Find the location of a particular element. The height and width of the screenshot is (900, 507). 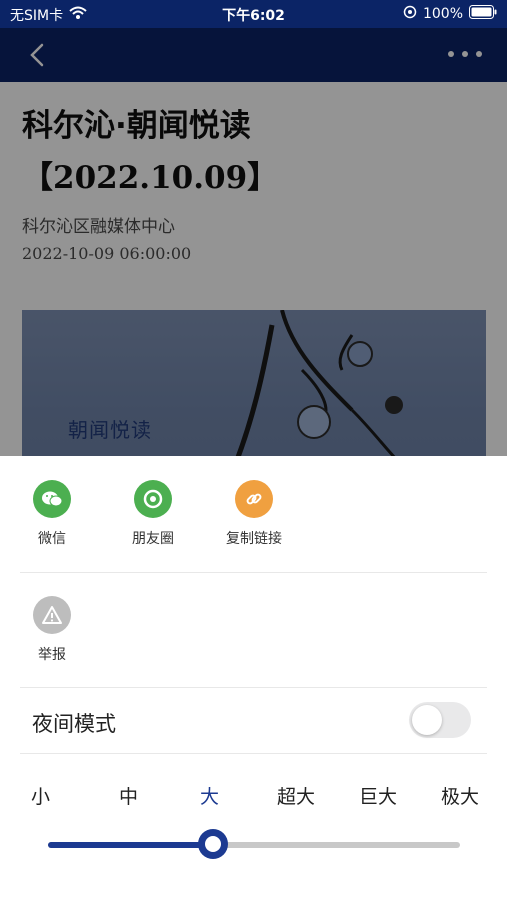

font-size-medium: 中 is located at coordinates (128, 795).